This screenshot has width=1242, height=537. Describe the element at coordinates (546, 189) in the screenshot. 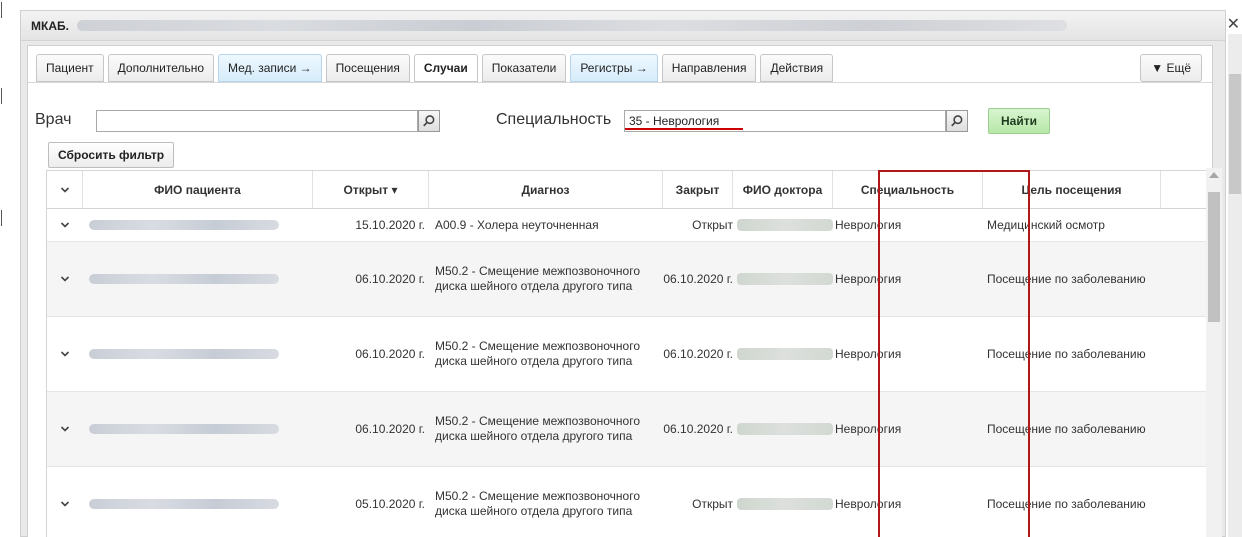

I see `column-header-diagnosis: Диагноз` at that location.